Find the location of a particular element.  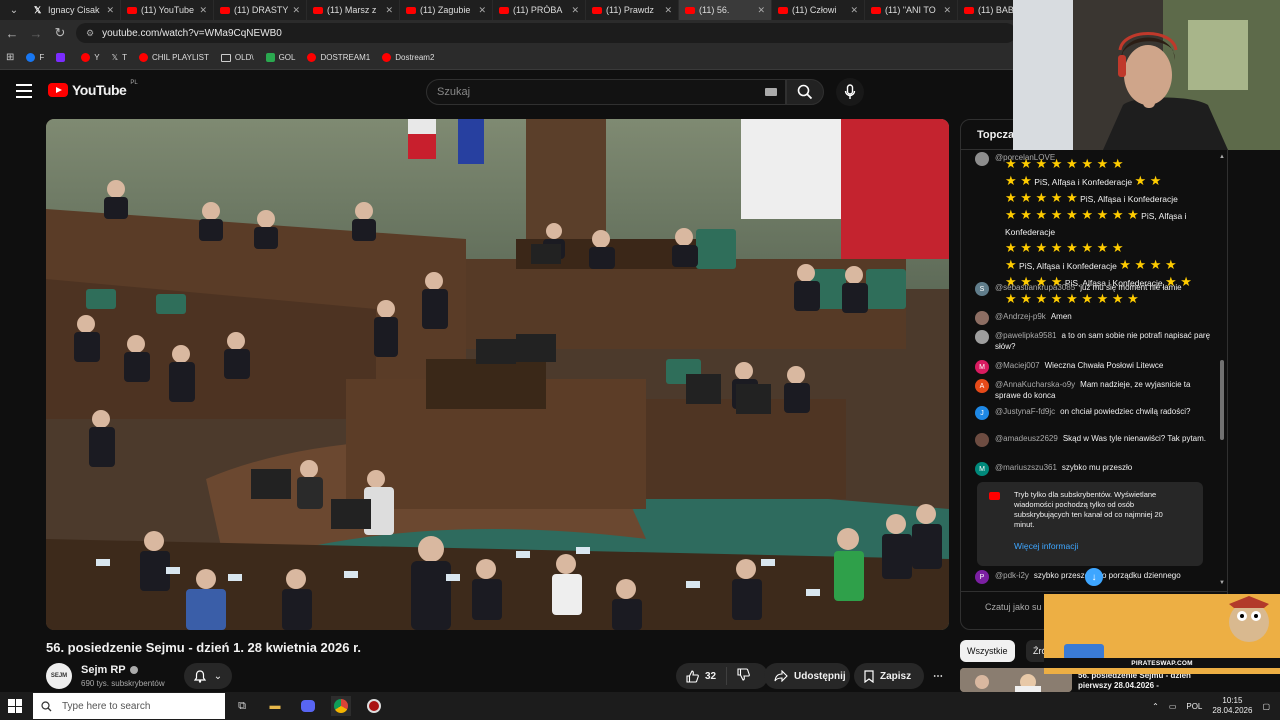

avatar: J is located at coordinates (982, 413).